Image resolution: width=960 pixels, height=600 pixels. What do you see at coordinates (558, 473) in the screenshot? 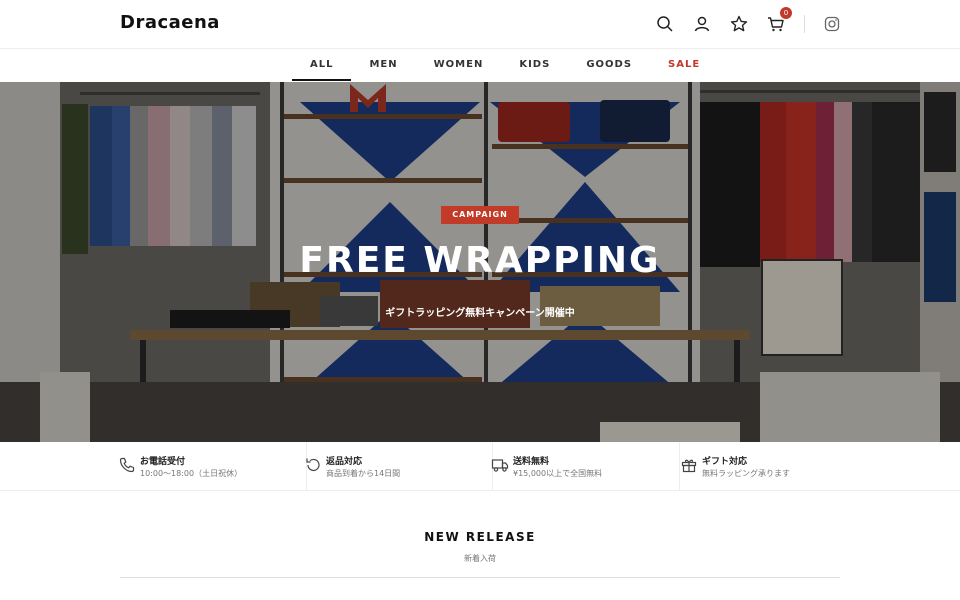
I see `feature-subtitle: ¥15,000以上で全国無料` at bounding box center [558, 473].